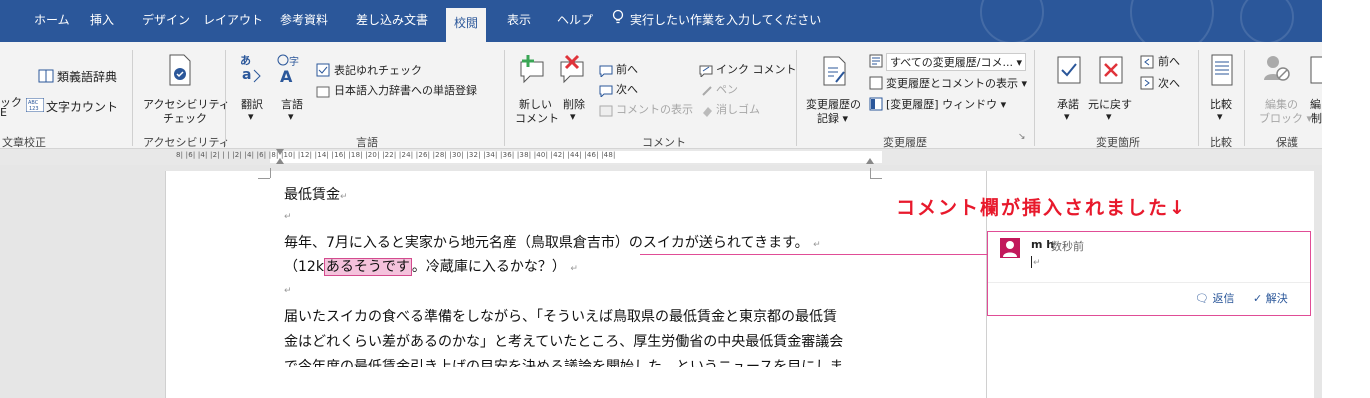  Describe the element at coordinates (1022, 137) in the screenshot. I see `dialog-launcher-icon: ↘` at that location.